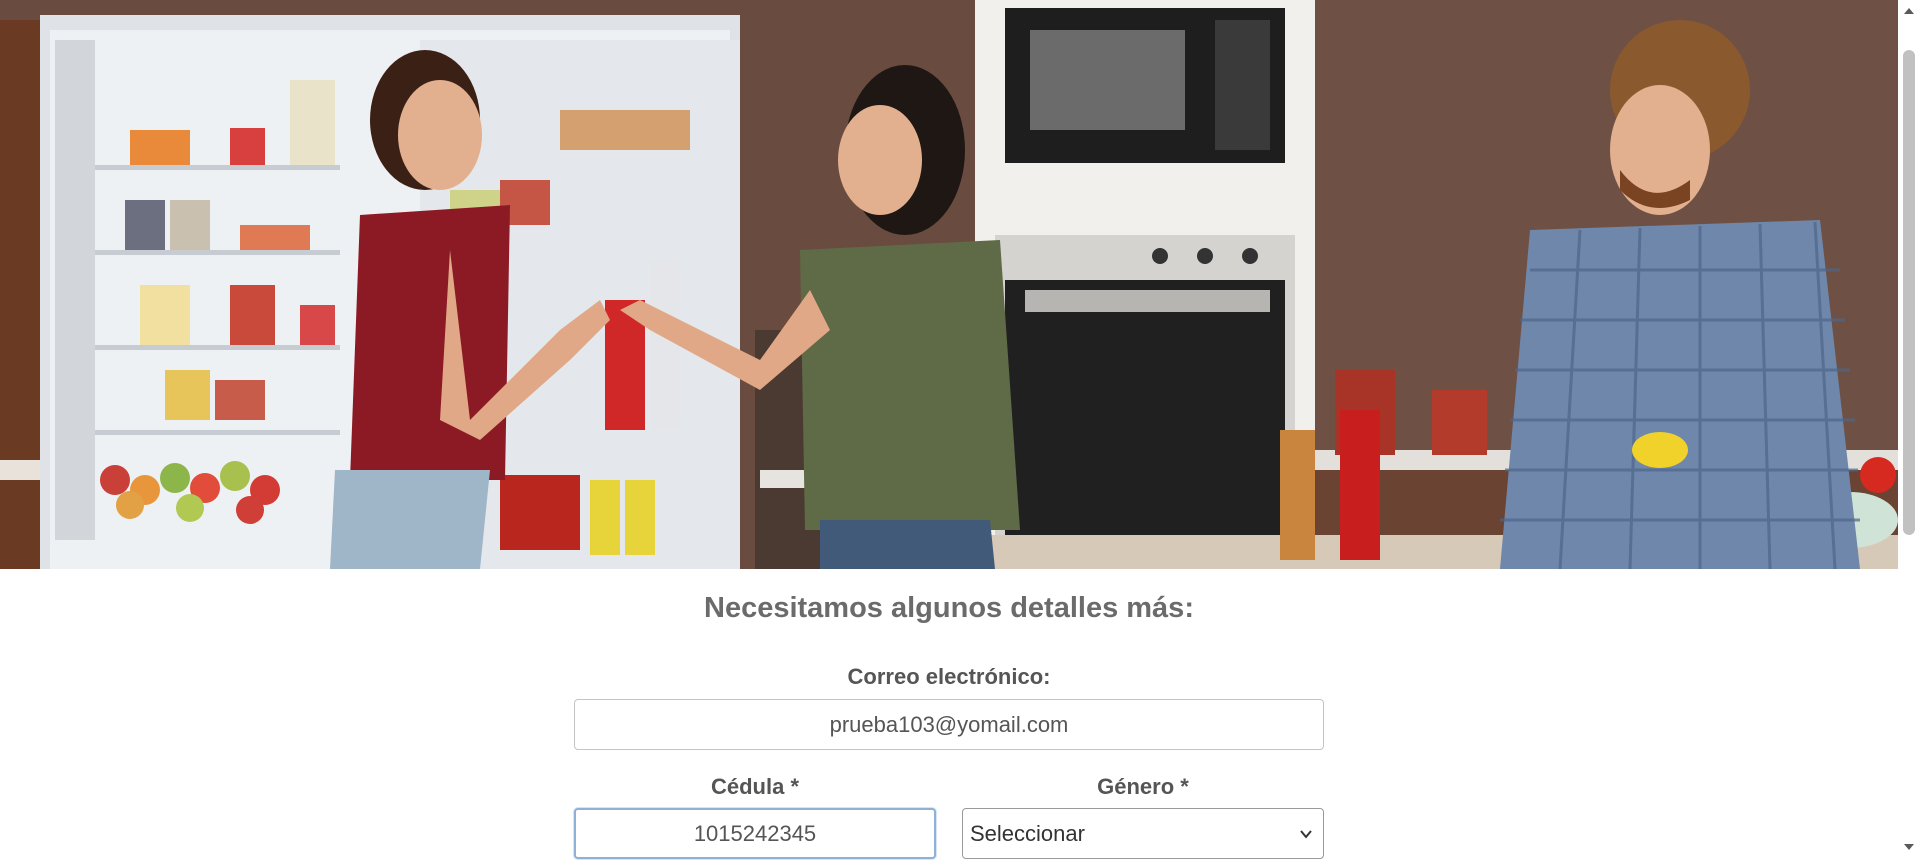  Describe the element at coordinates (1909, 847) in the screenshot. I see `arrow-down-icon` at that location.